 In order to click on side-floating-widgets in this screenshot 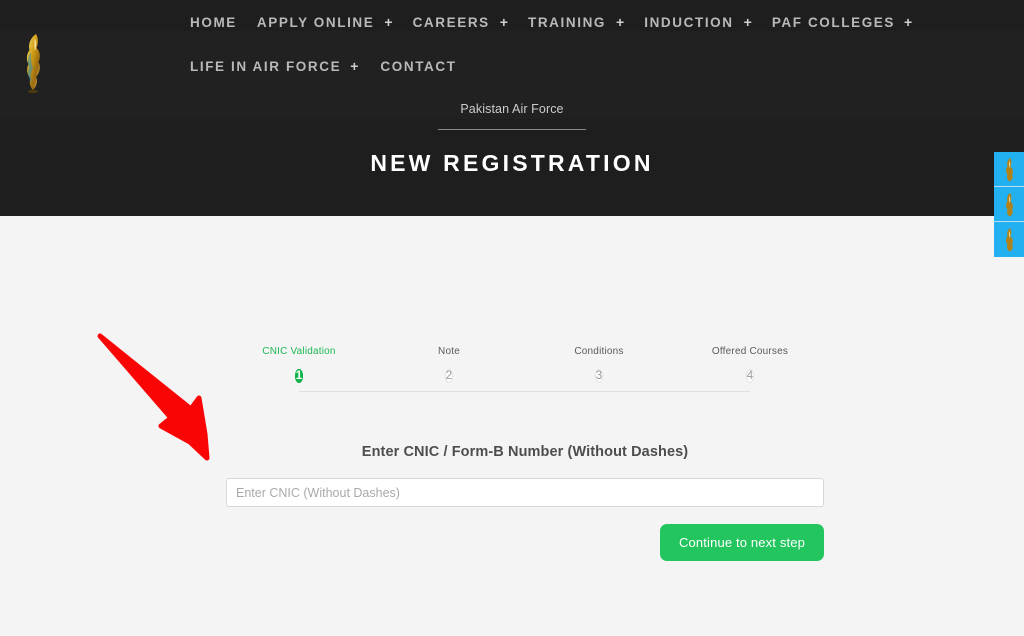, I will do `click(1009, 204)`.